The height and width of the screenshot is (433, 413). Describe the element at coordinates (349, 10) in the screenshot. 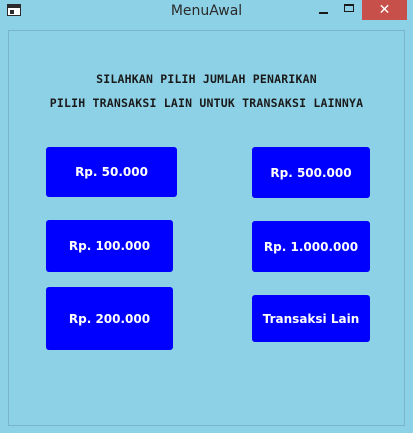

I see `maximize-icon` at that location.